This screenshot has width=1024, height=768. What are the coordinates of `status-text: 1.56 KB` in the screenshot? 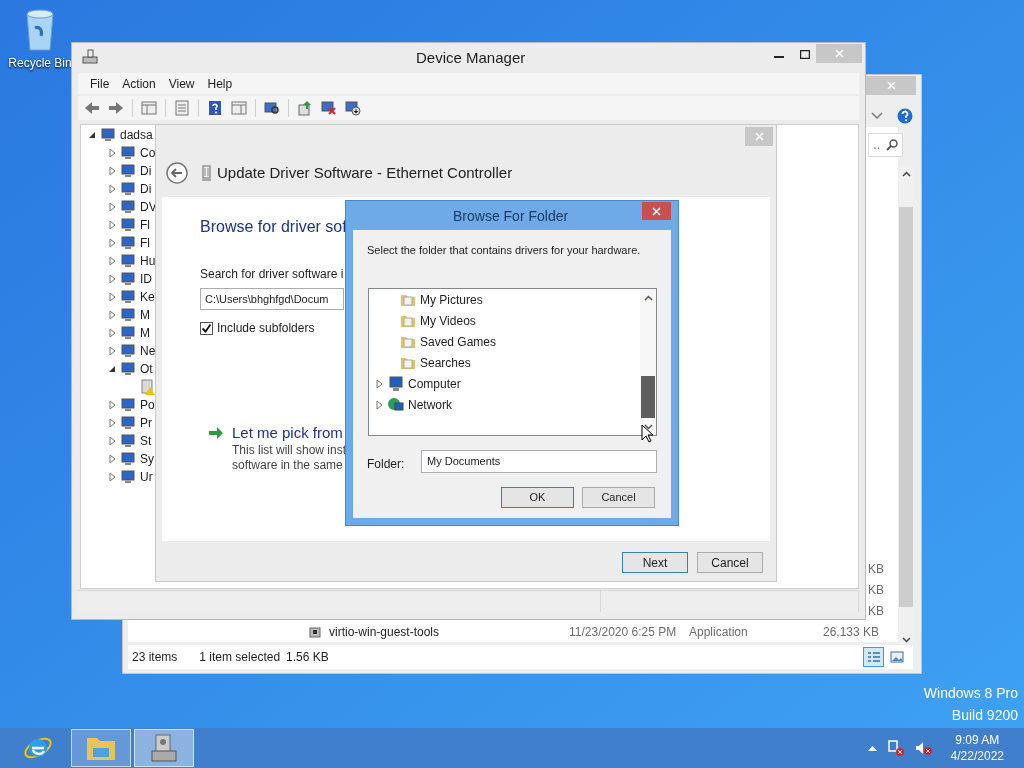 It's located at (307, 657).